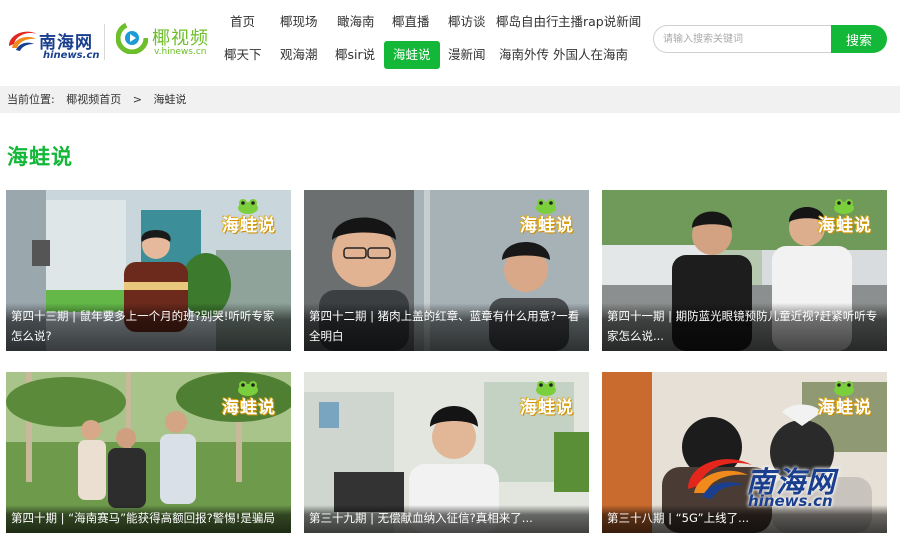 The height and width of the screenshot is (540, 900). I want to click on video-card: 海蛙说 第四十期 | “海南赛马”能获得高额回报?警惕!是骗局, so click(148, 452).